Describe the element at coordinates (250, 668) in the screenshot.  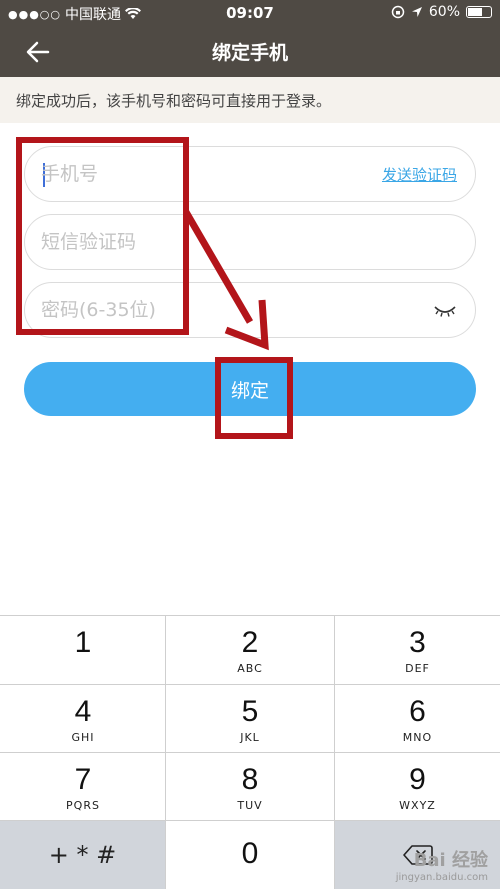
I see `key-letters: ABC` at that location.